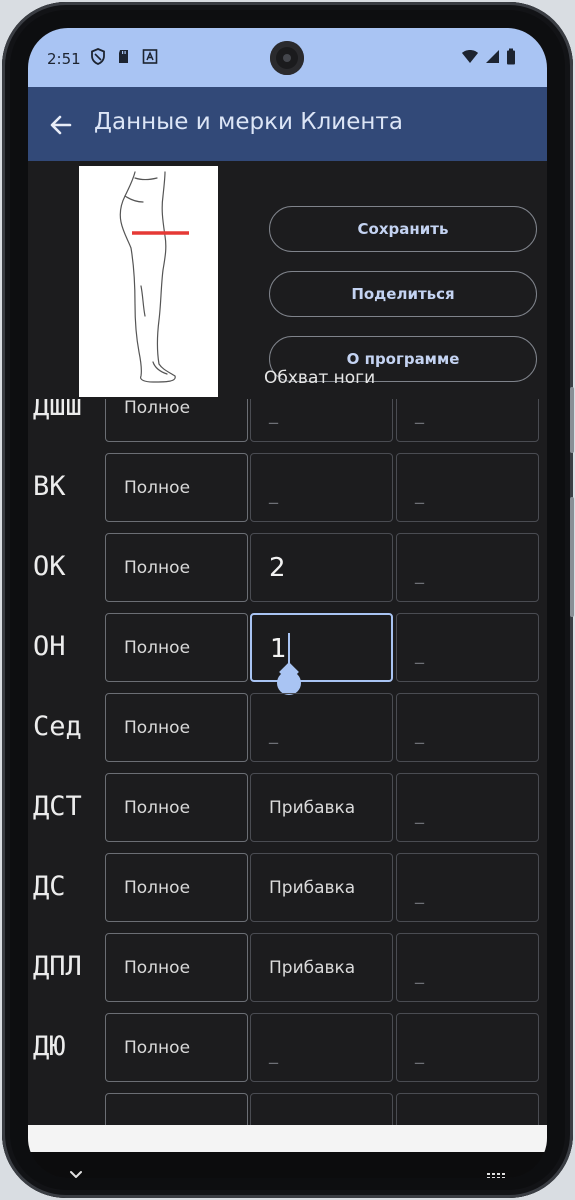 The width and height of the screenshot is (575, 1200). I want to click on navigation-bar, so click(287, 1165).